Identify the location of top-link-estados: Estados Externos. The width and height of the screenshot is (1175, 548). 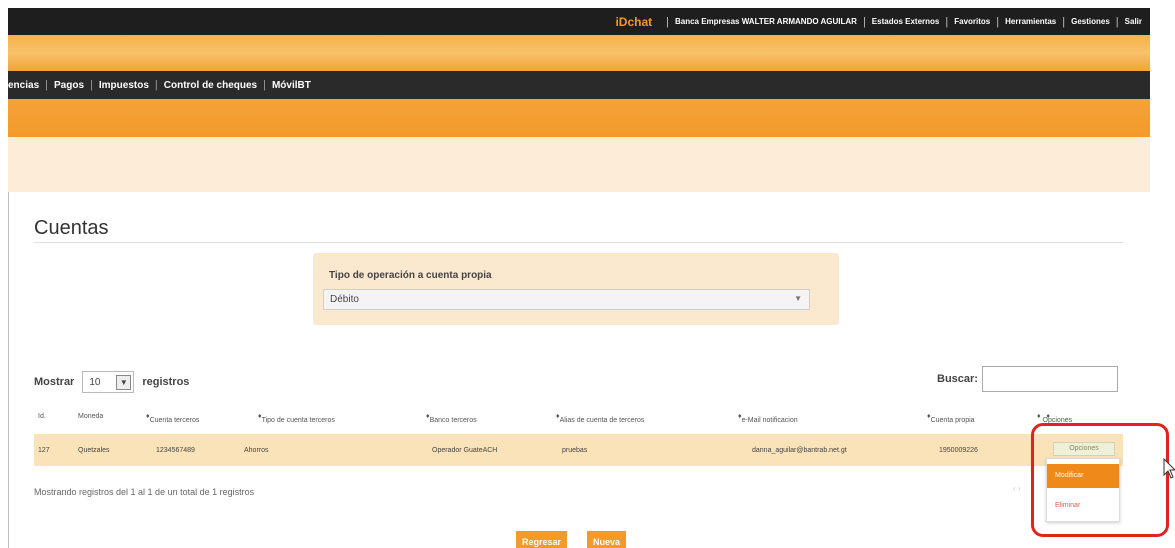
(906, 21).